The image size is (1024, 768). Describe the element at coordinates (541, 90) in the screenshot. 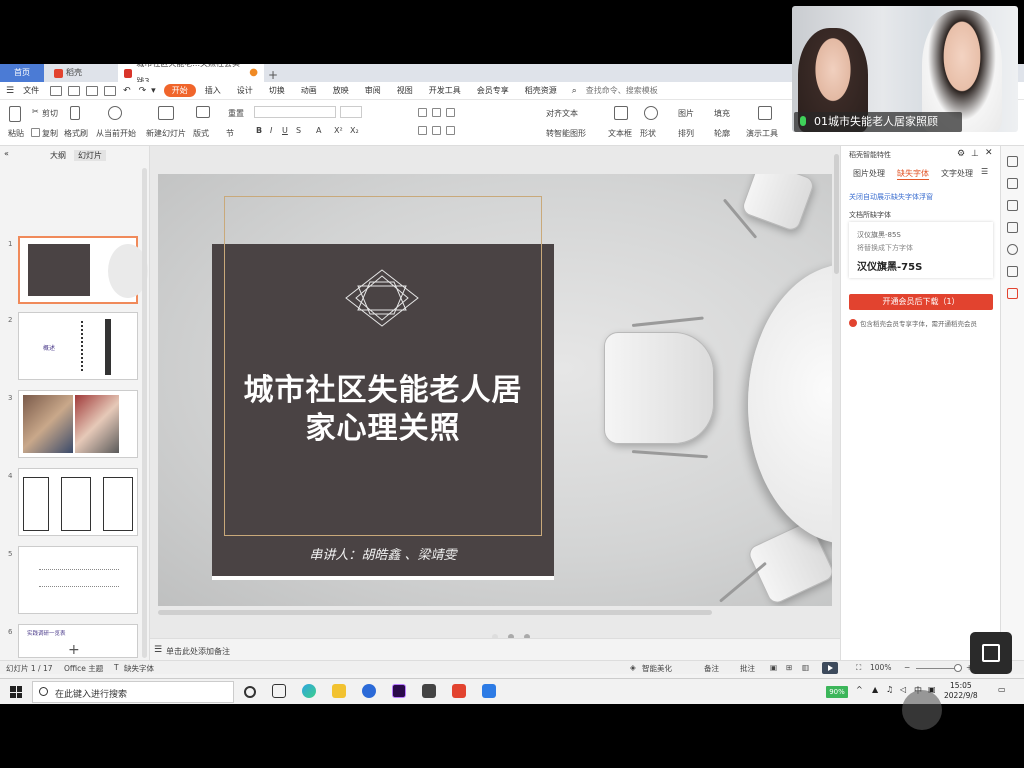

I see `menu-docer: 稻壳资源` at that location.